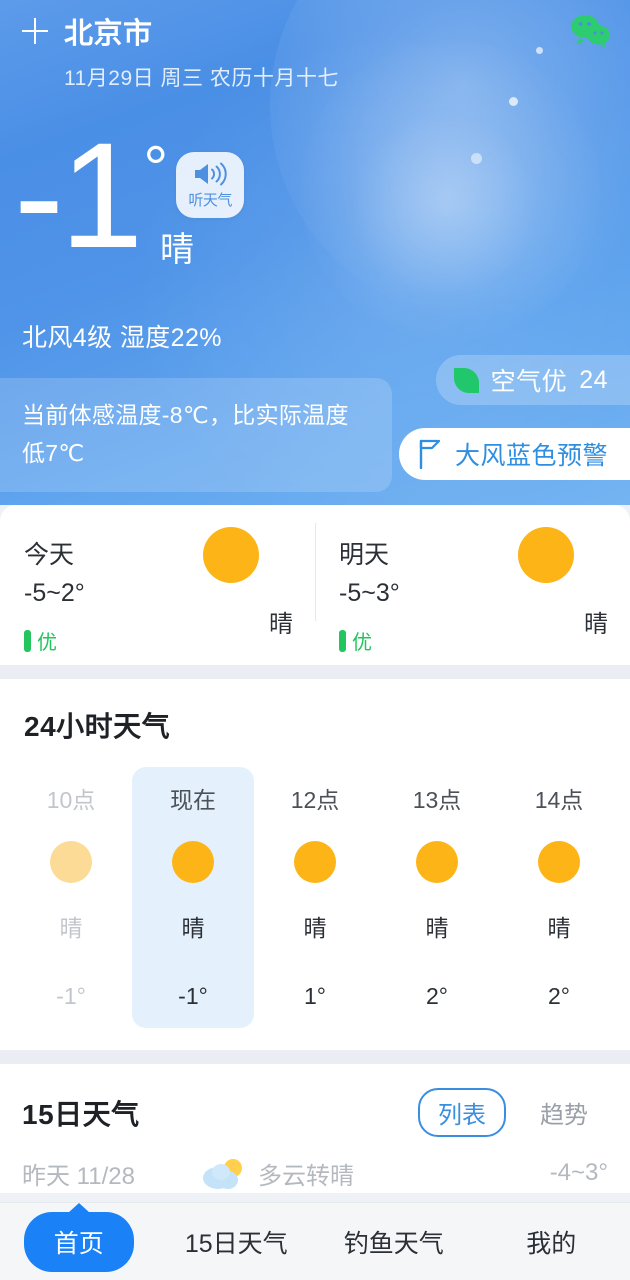 The height and width of the screenshot is (1280, 630). Describe the element at coordinates (315, 1112) in the screenshot. I see `fifteen-day-header: 15日天气 列表 趋势` at that location.